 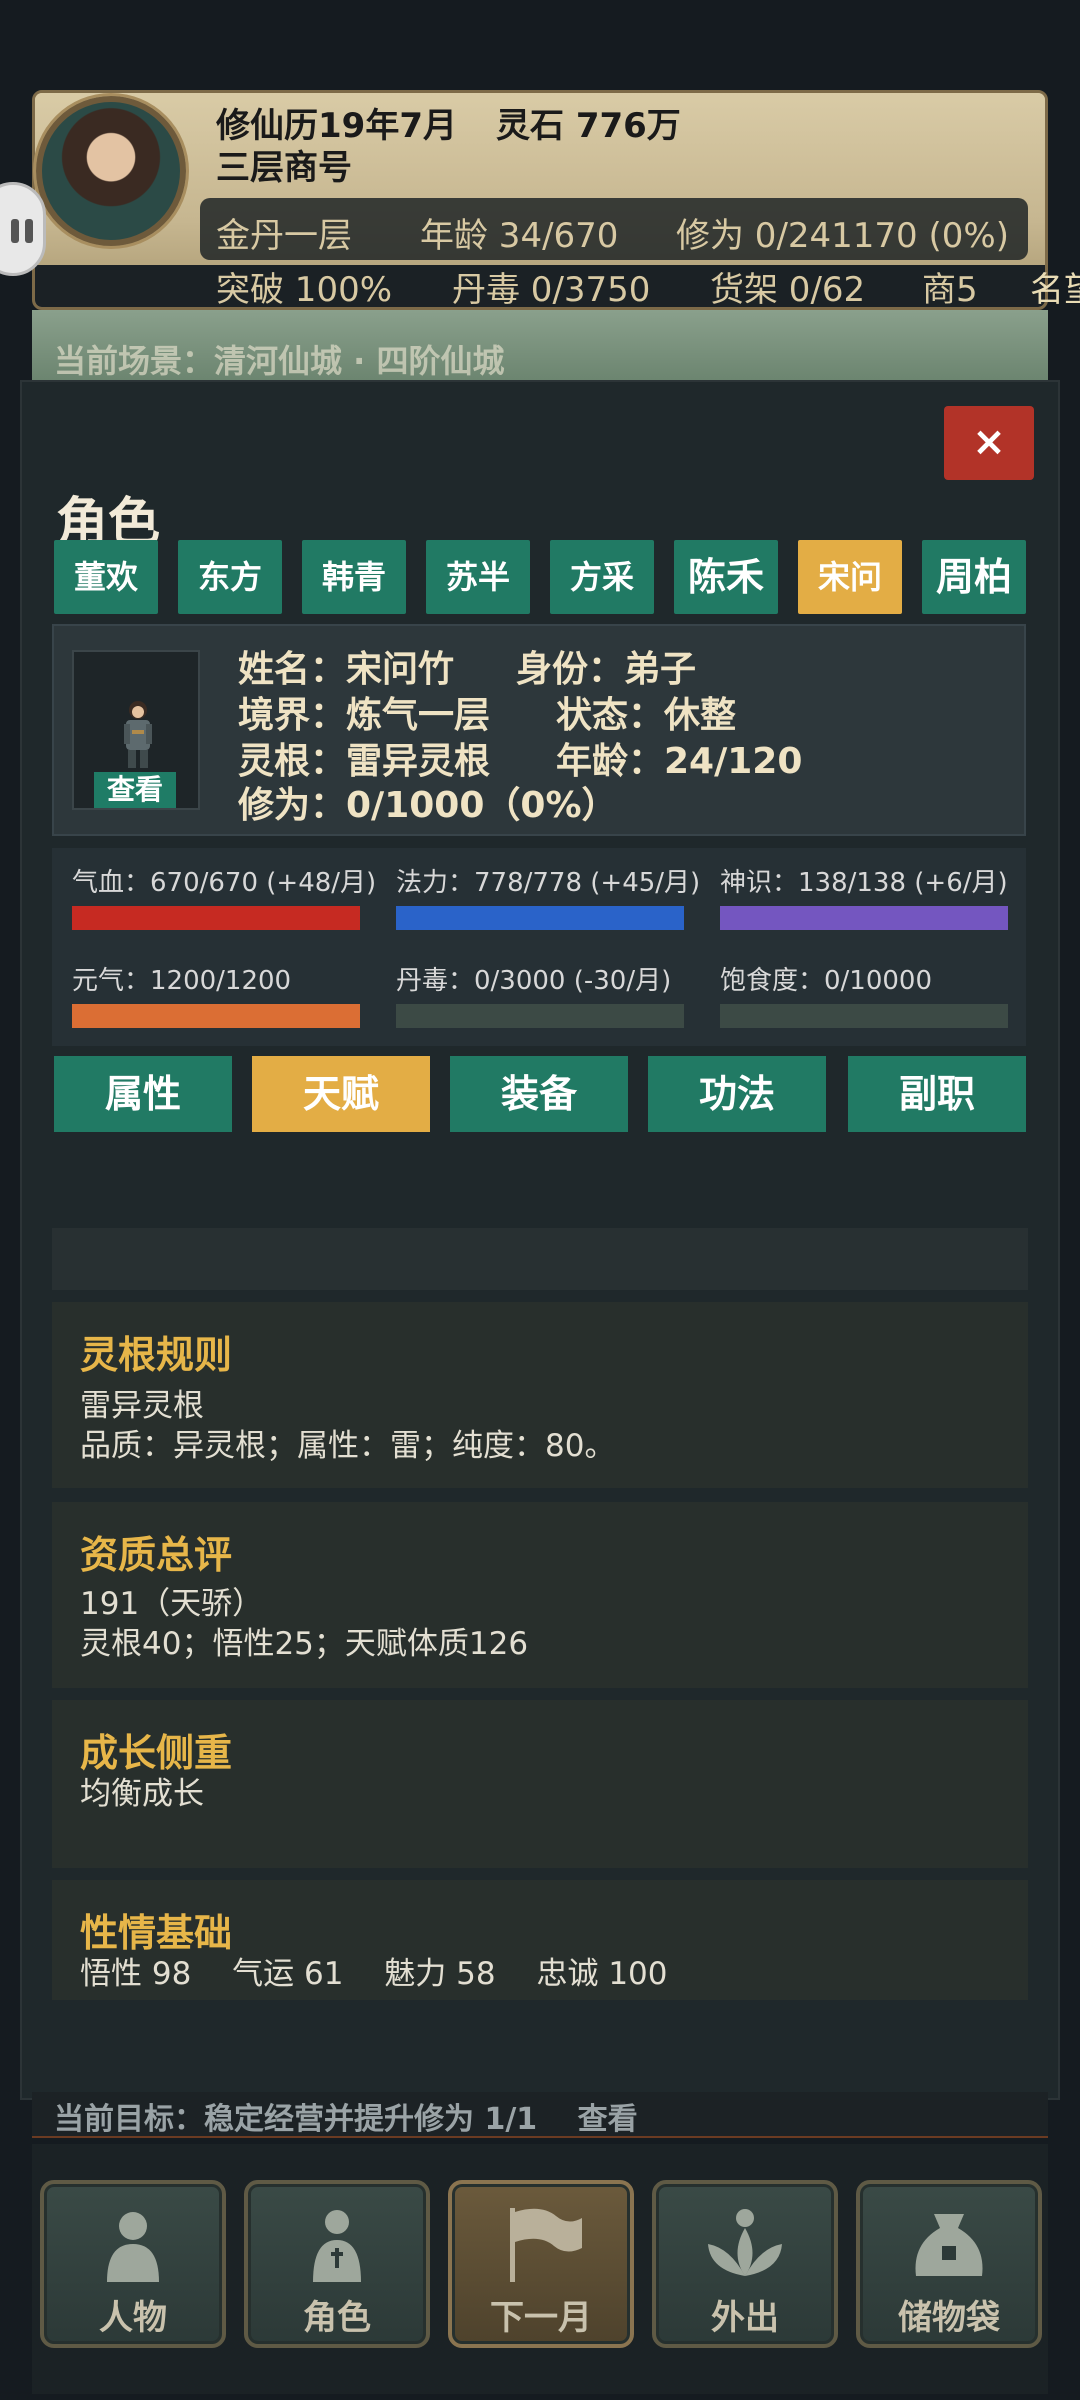 What do you see at coordinates (15, 231) in the screenshot?
I see `pause-icon` at bounding box center [15, 231].